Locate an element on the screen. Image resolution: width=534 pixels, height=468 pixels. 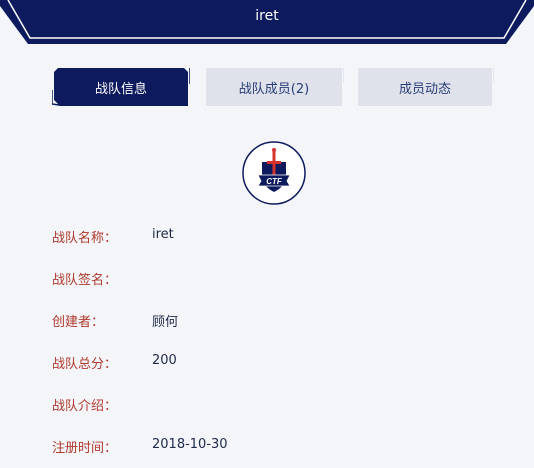
tab-team-info-label: 战队信息 is located at coordinates (120, 89).